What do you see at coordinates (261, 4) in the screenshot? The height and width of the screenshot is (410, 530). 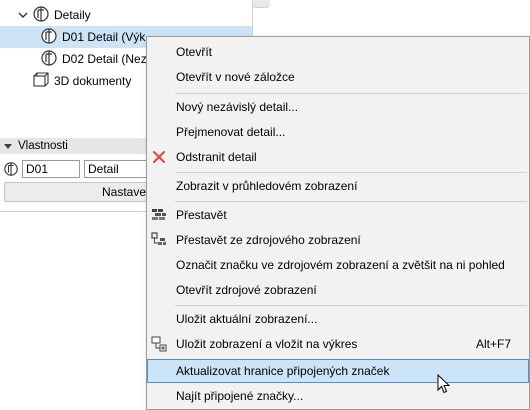 I see `panel-scrollbar` at bounding box center [261, 4].